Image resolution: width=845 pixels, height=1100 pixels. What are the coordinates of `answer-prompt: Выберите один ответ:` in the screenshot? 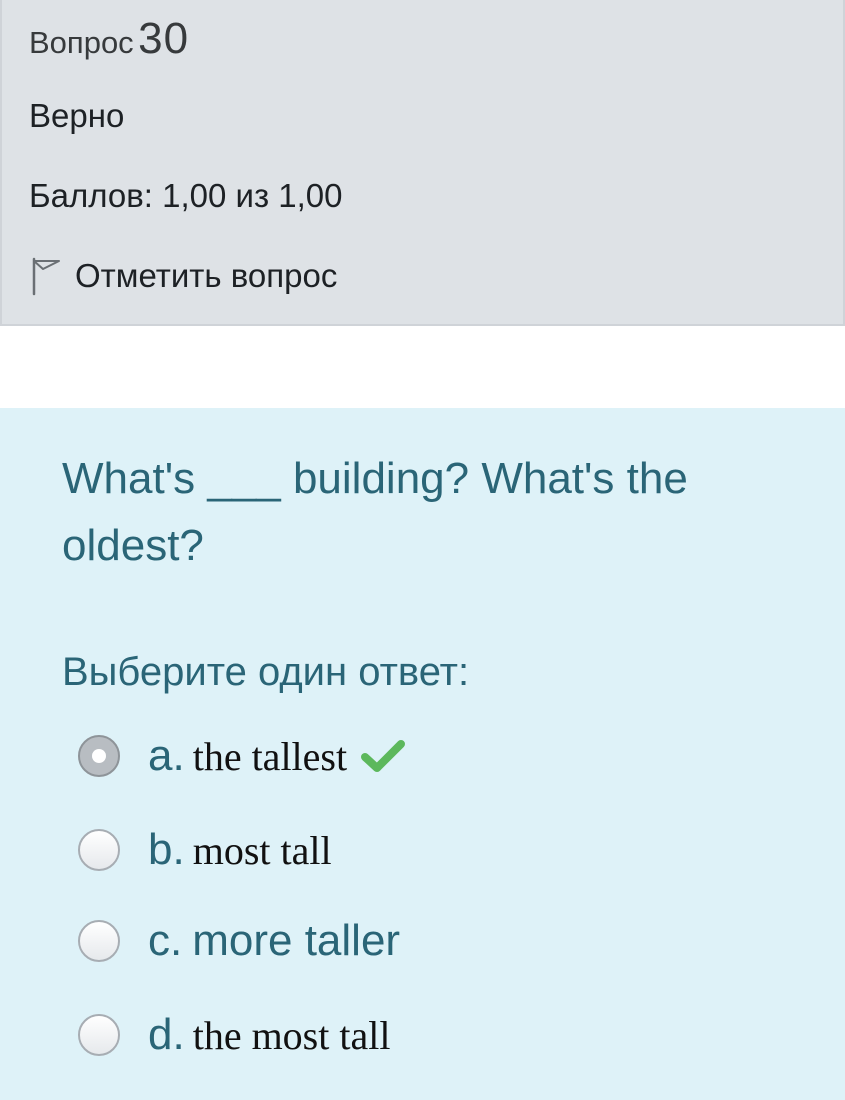 It's located at (266, 672).